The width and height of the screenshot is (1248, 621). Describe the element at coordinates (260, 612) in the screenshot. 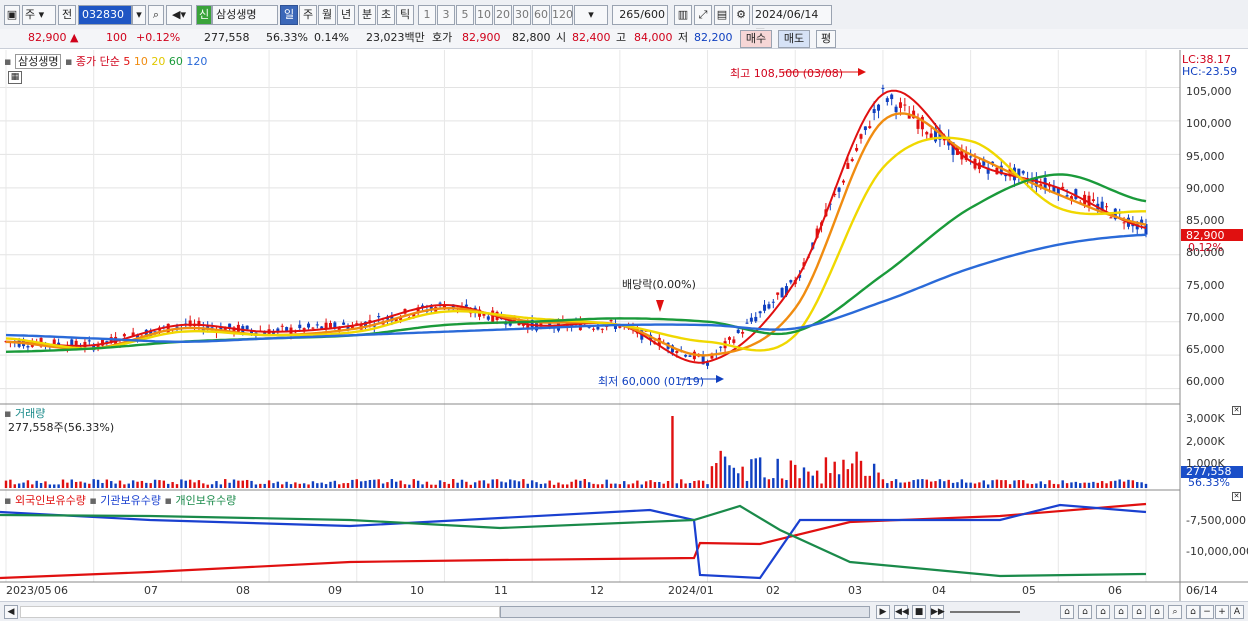

I see `scroll-track` at that location.